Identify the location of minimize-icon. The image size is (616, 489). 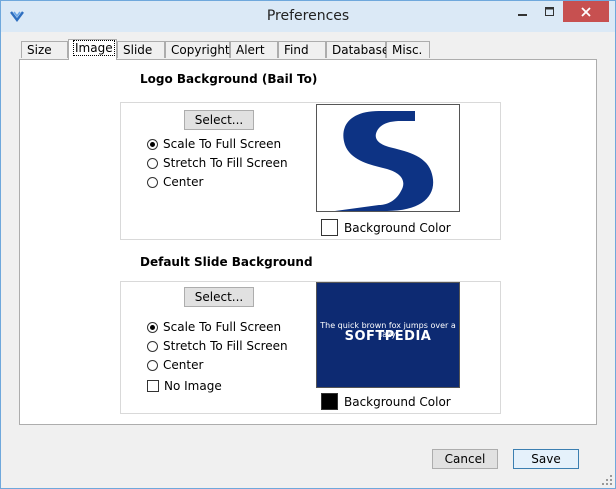
(522, 14).